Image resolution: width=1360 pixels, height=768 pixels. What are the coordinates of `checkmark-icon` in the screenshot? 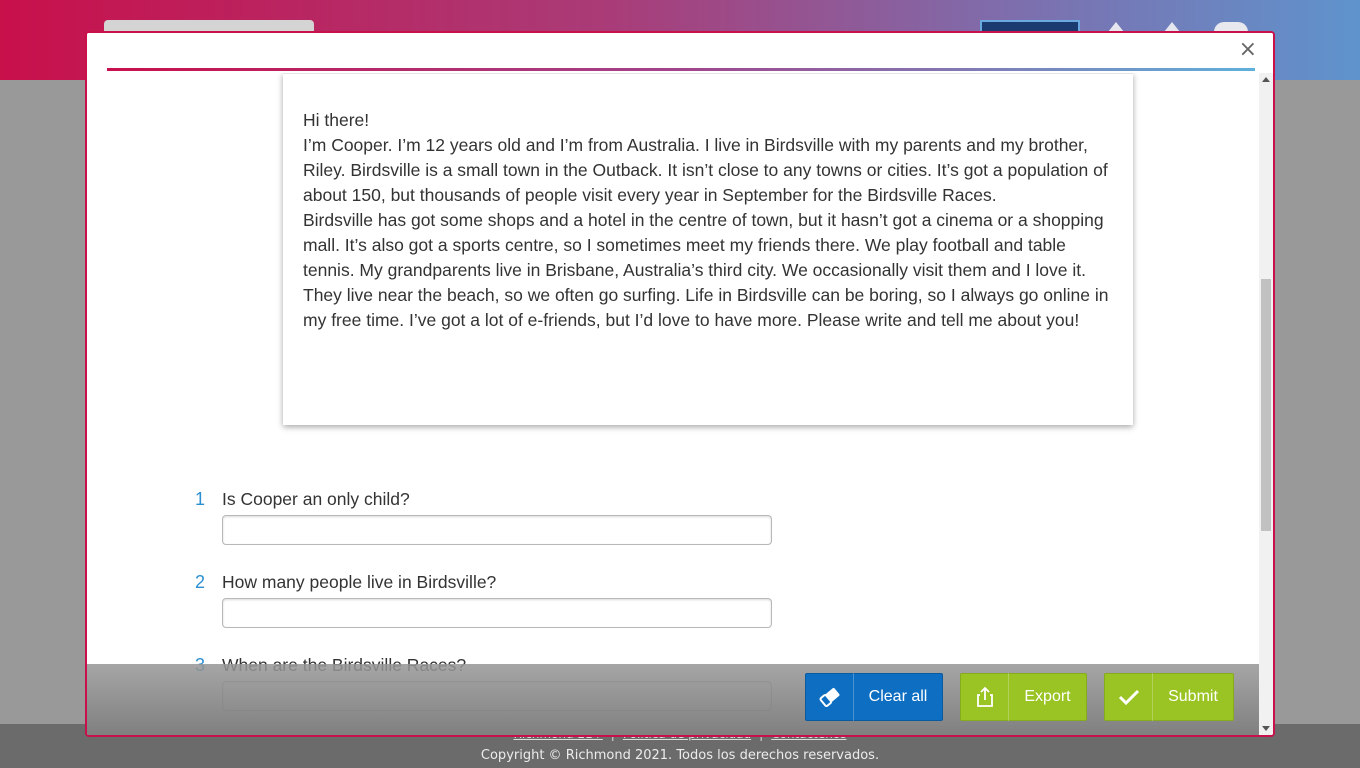 It's located at (1129, 697).